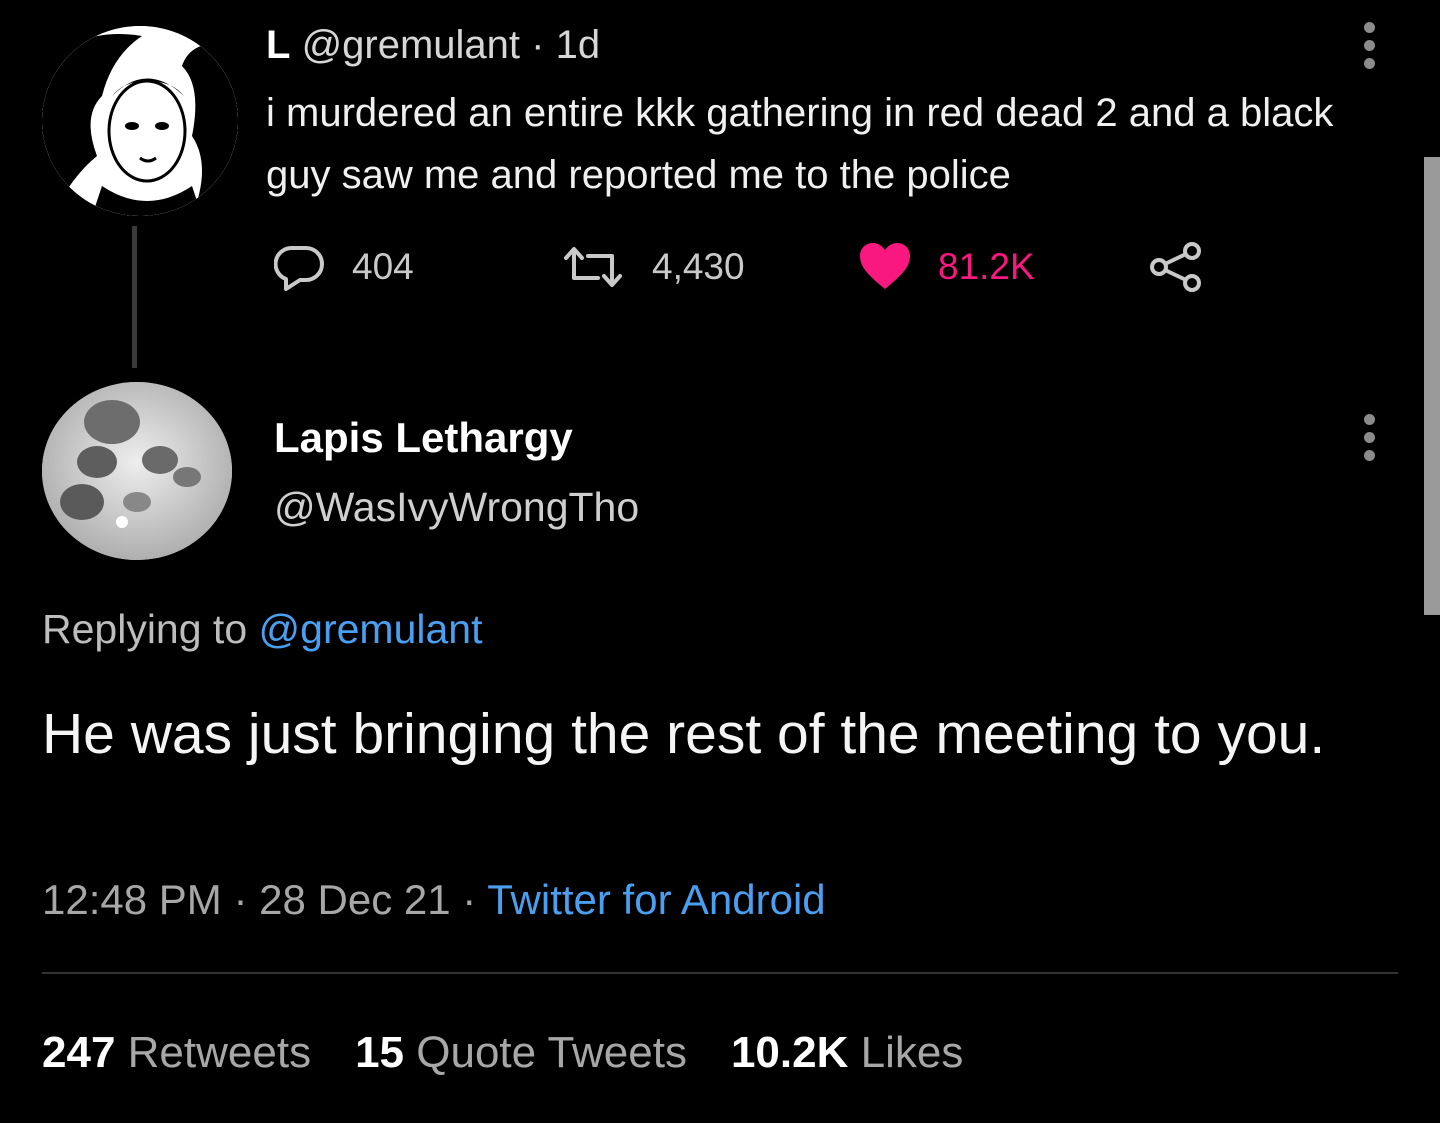 The image size is (1440, 1123). I want to click on parent-tweet-header: L @gremulant · 1d, so click(433, 45).